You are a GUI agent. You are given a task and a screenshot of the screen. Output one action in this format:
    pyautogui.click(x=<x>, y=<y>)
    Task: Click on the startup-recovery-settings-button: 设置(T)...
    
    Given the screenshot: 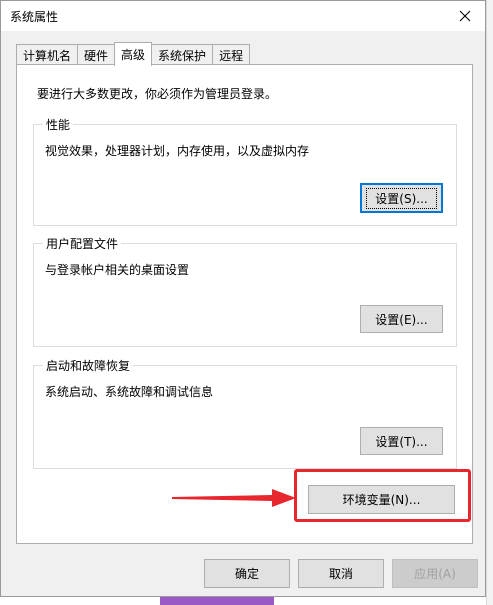 What is the action you would take?
    pyautogui.click(x=401, y=441)
    